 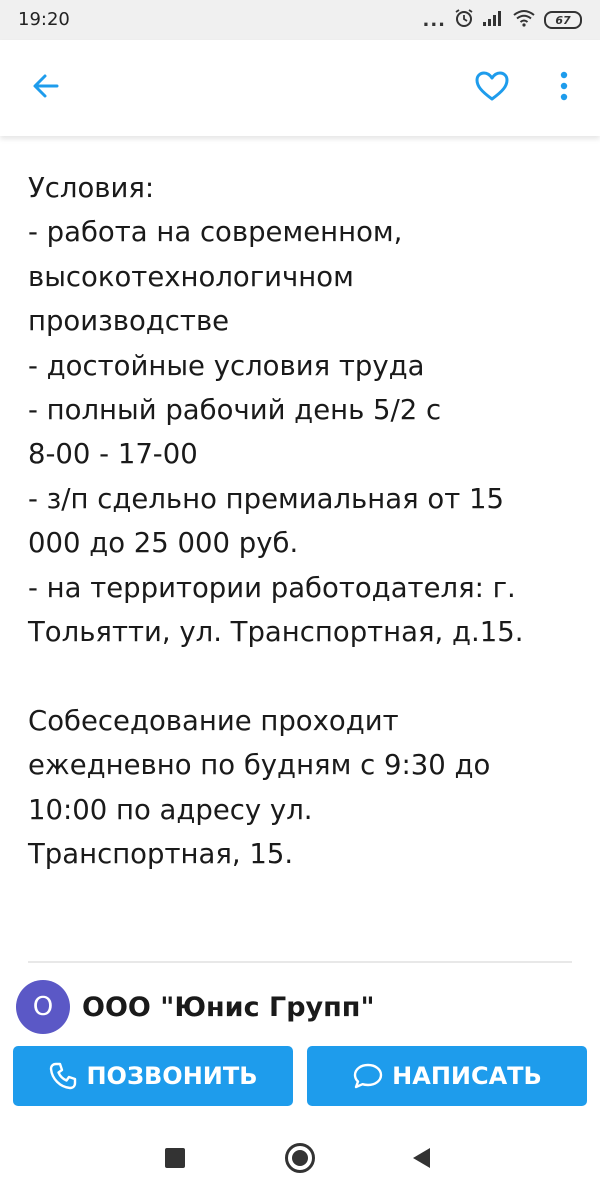 I want to click on text-line: - работа на современном,, so click(x=215, y=232).